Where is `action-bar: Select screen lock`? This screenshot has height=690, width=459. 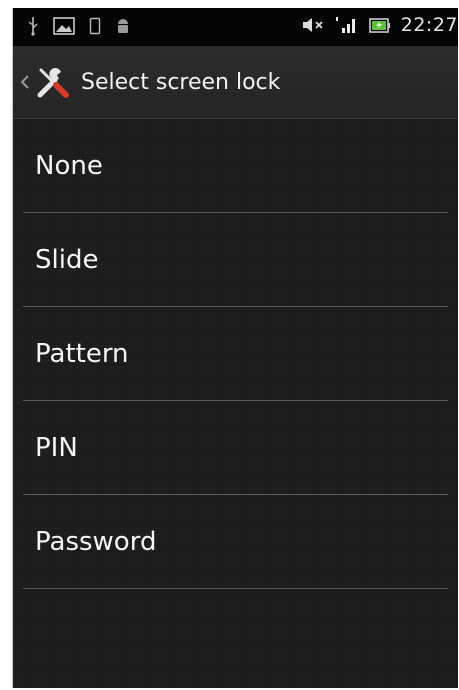
action-bar: Select screen lock is located at coordinates (235, 82).